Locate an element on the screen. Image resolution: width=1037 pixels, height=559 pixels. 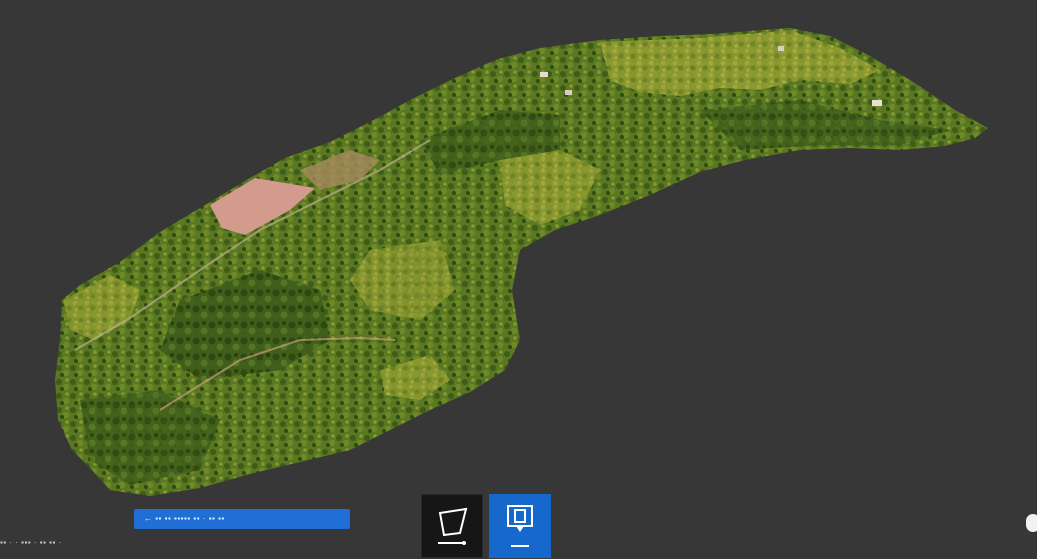
polygon-tool-button is located at coordinates (452, 526).